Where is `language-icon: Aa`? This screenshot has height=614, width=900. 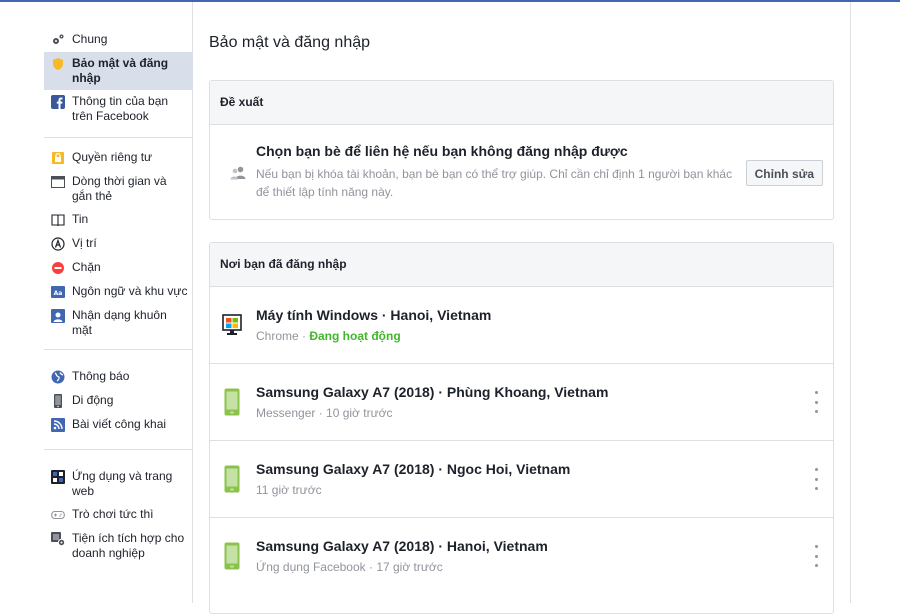 language-icon: Aa is located at coordinates (58, 292).